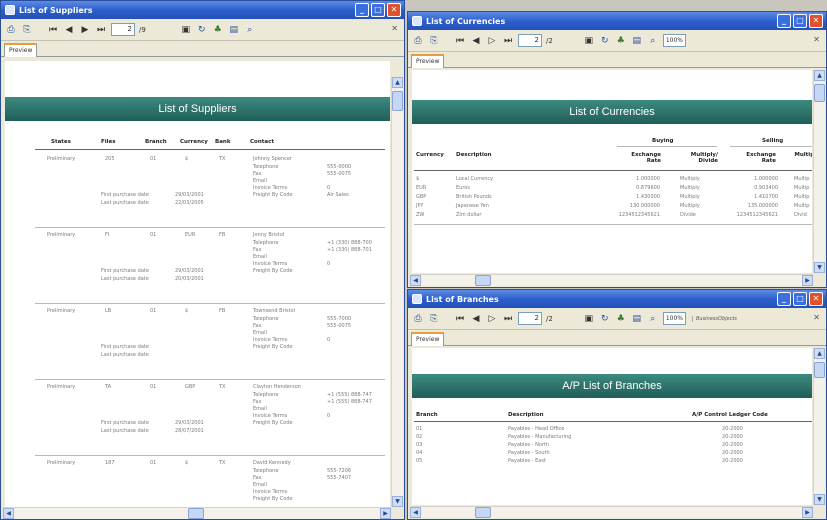  Describe the element at coordinates (260, 333) in the screenshot. I see `contact-label: Email` at that location.